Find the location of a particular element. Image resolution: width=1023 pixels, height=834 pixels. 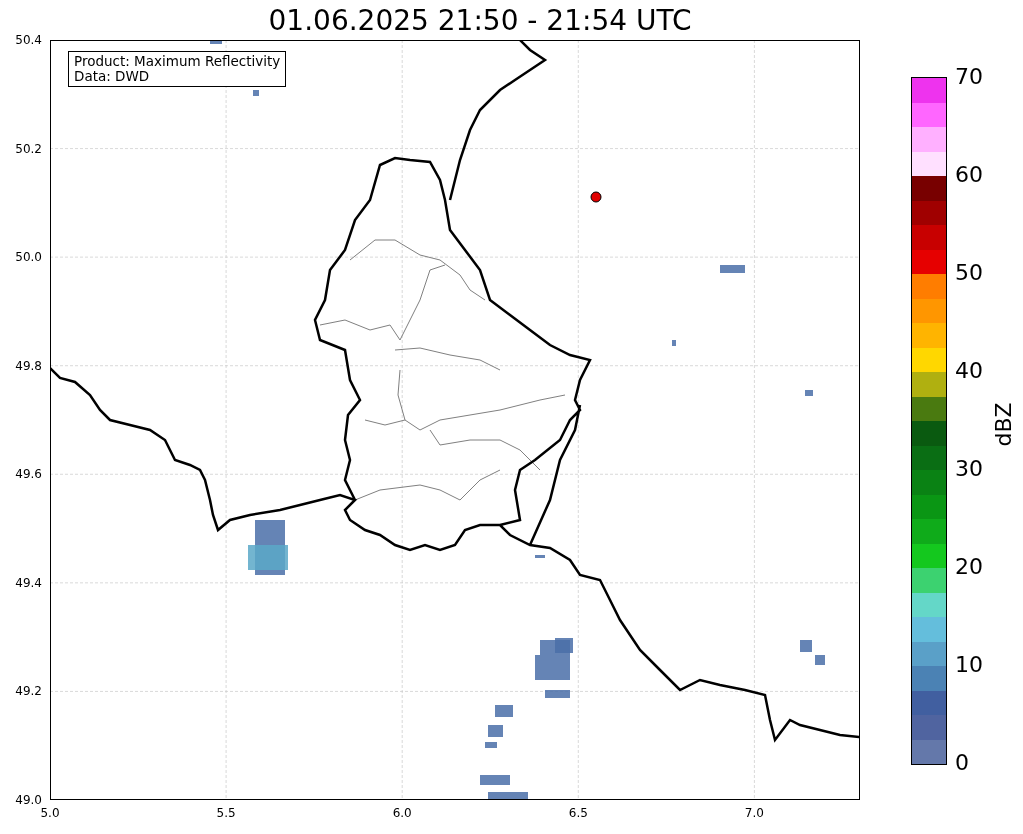

colorbar-tick-label: 0 is located at coordinates (962, 763).